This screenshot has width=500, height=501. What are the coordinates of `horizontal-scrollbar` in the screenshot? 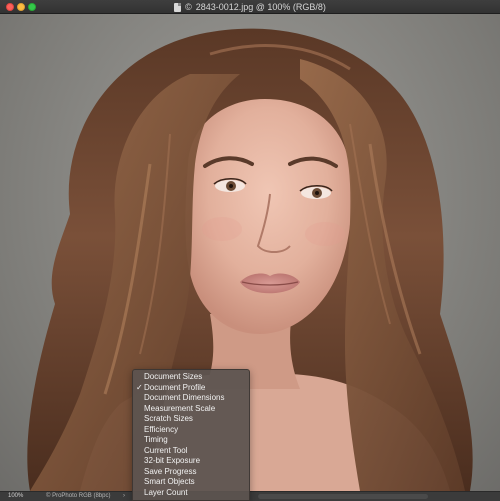 It's located at (343, 496).